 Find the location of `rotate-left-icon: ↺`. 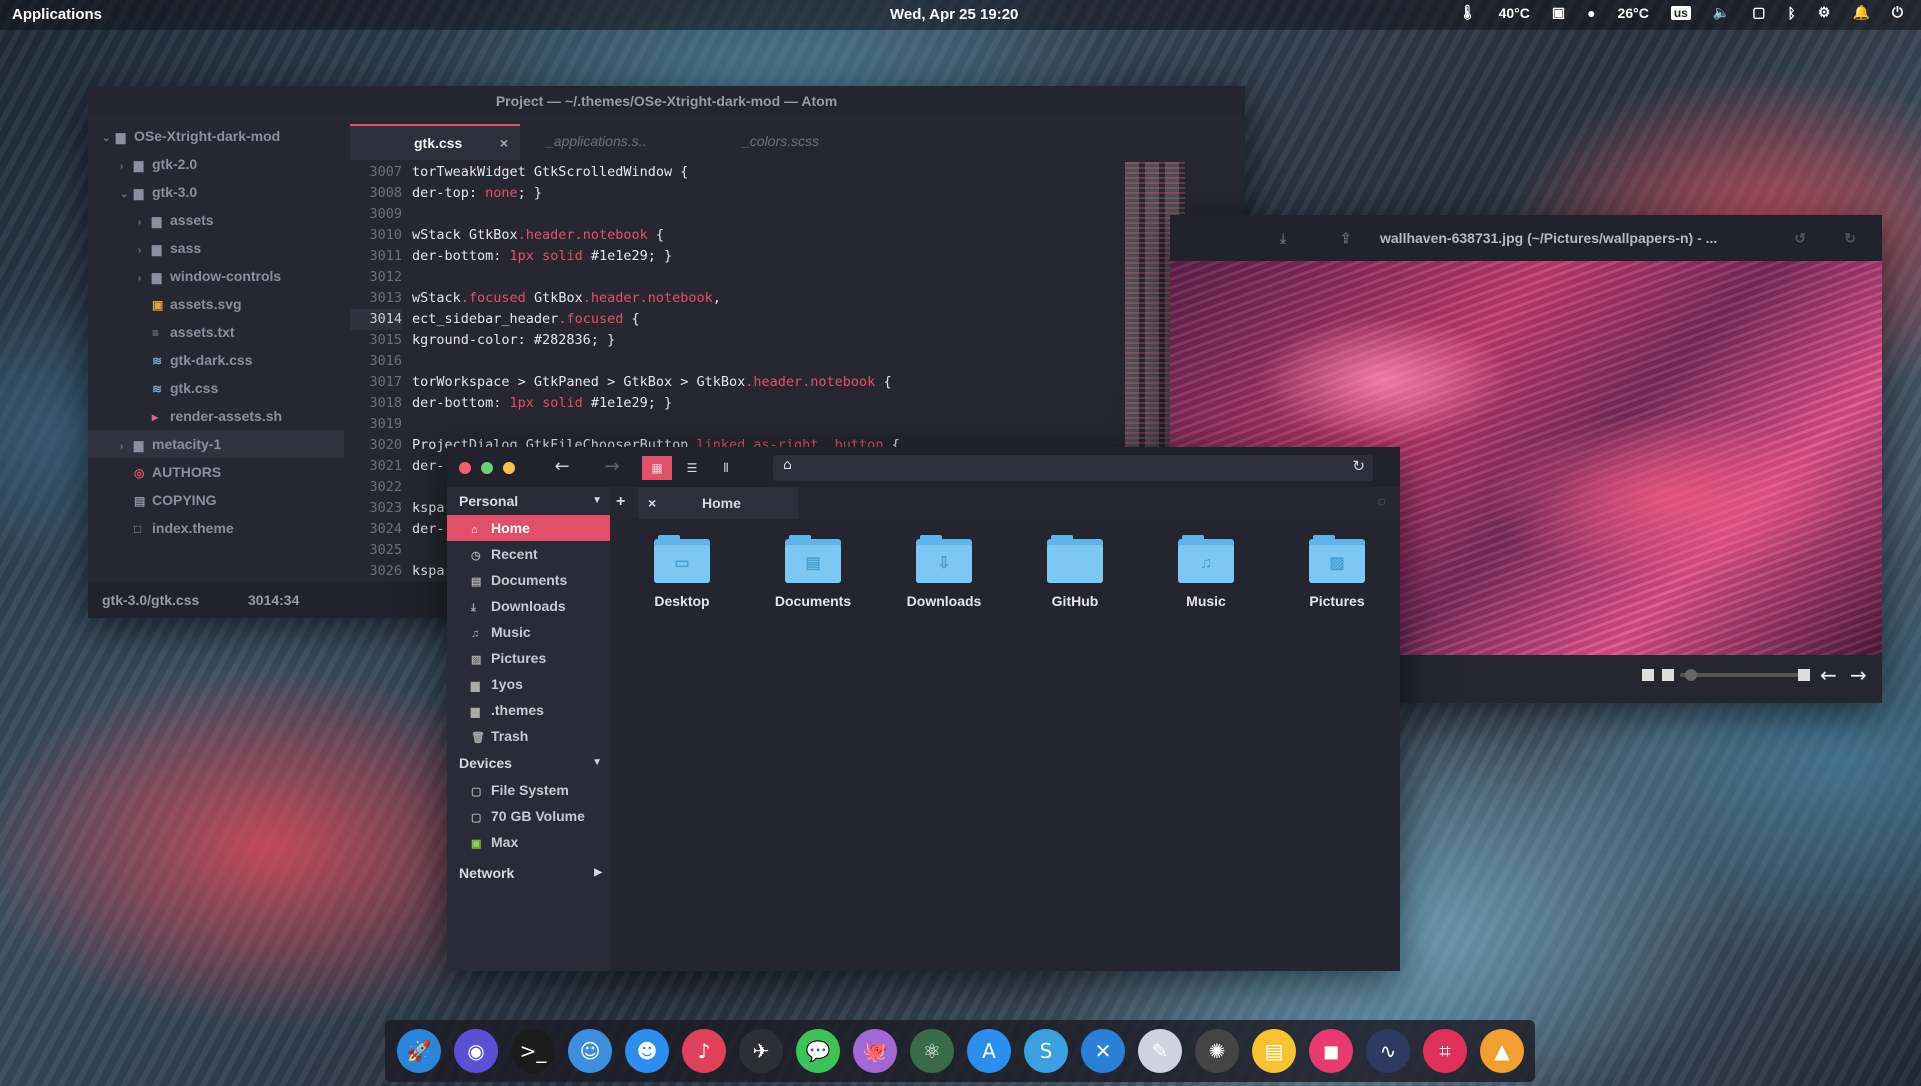

rotate-left-icon: ↺ is located at coordinates (1800, 238).